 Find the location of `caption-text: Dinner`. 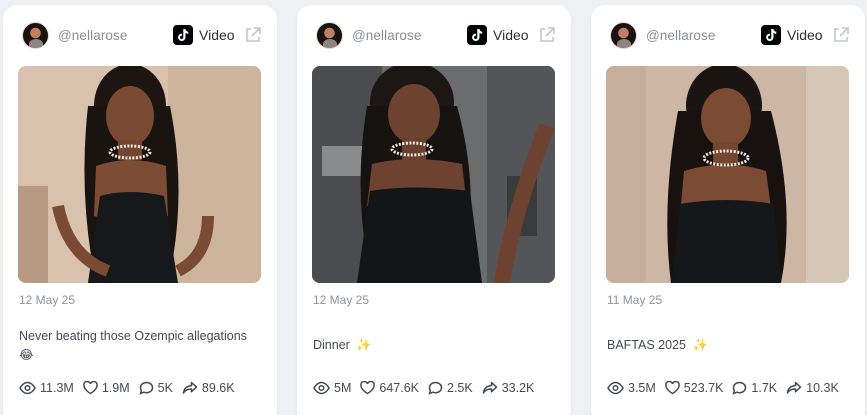

caption-text: Dinner is located at coordinates (331, 345).